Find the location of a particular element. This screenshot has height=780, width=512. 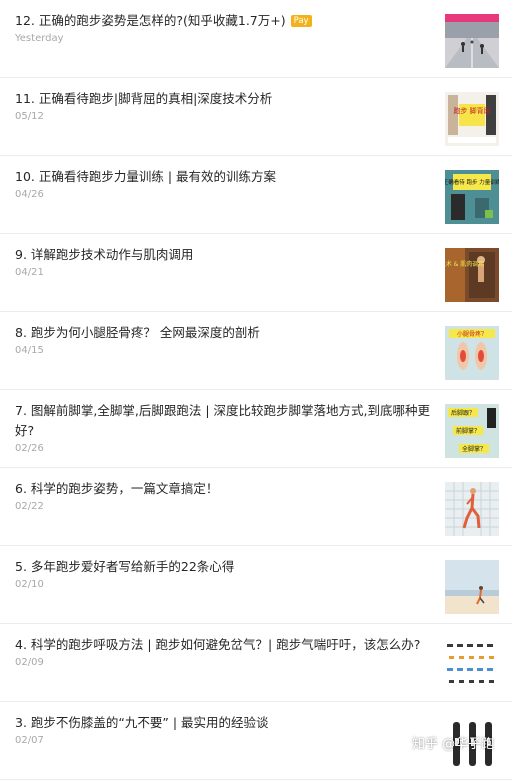

article-thumbnail: 后脚跟？ 前脚掌？ 全脚掌？ is located at coordinates (472, 431).